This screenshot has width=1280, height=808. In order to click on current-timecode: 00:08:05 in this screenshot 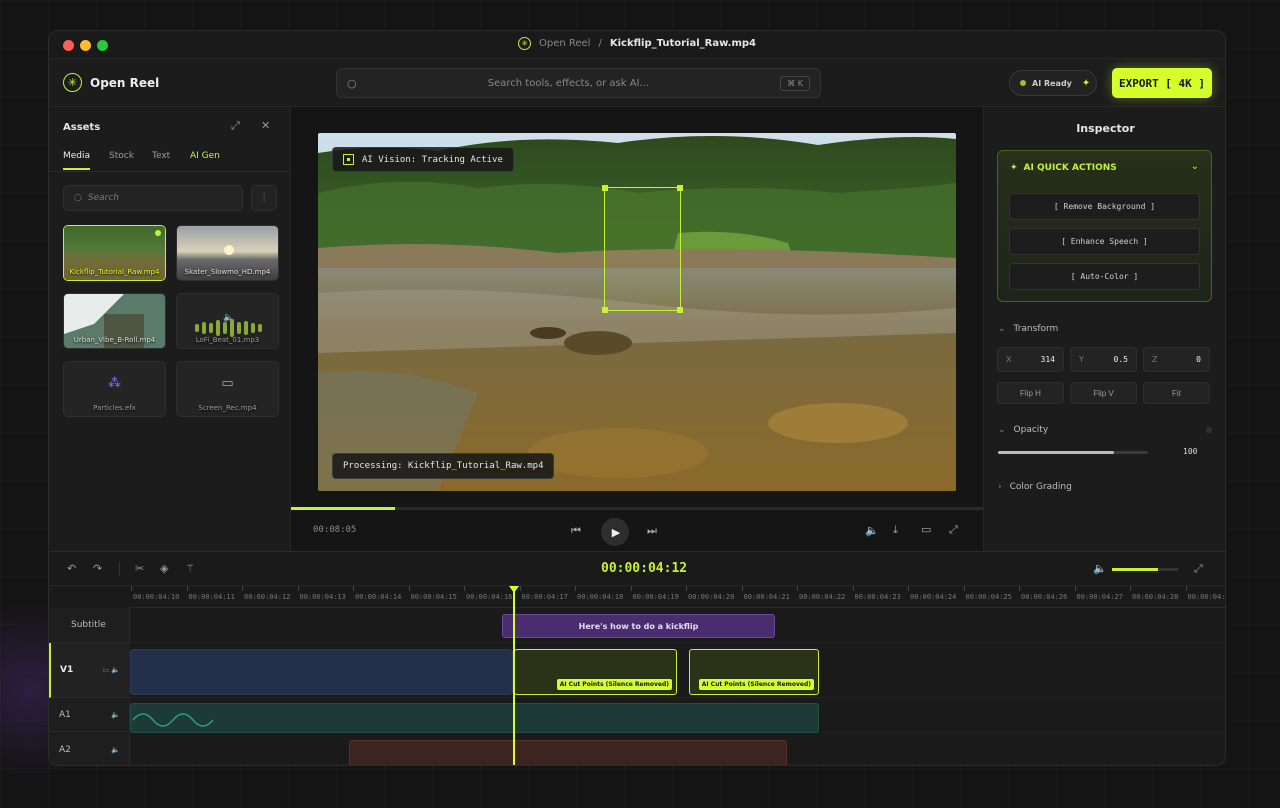, I will do `click(335, 530)`.